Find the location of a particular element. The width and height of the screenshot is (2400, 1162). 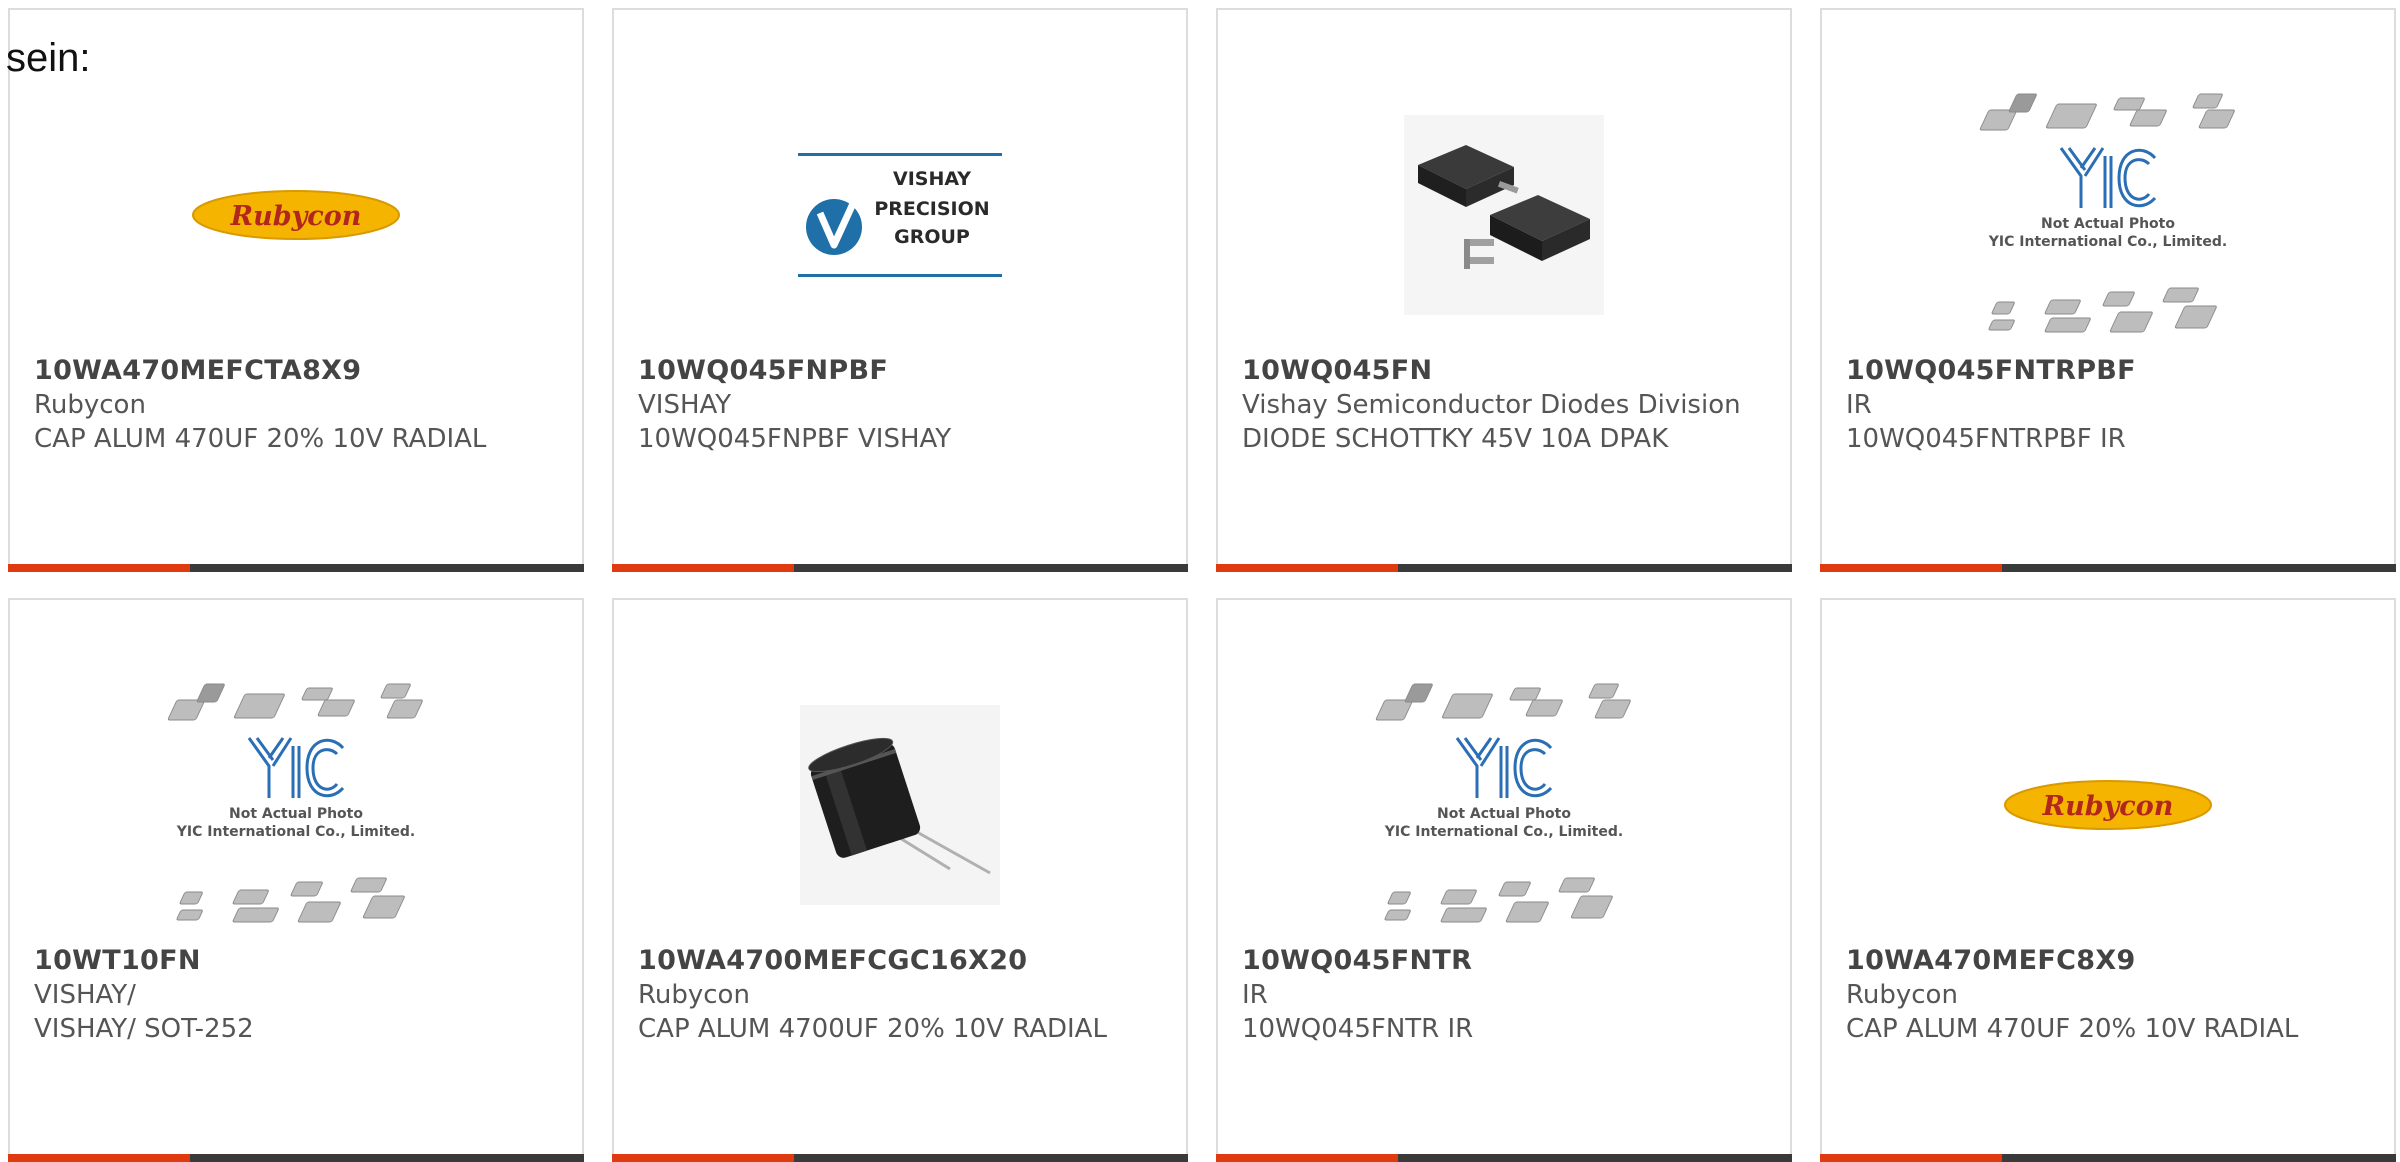

description: 10WQ045FNTRPBF IR is located at coordinates (1986, 439).